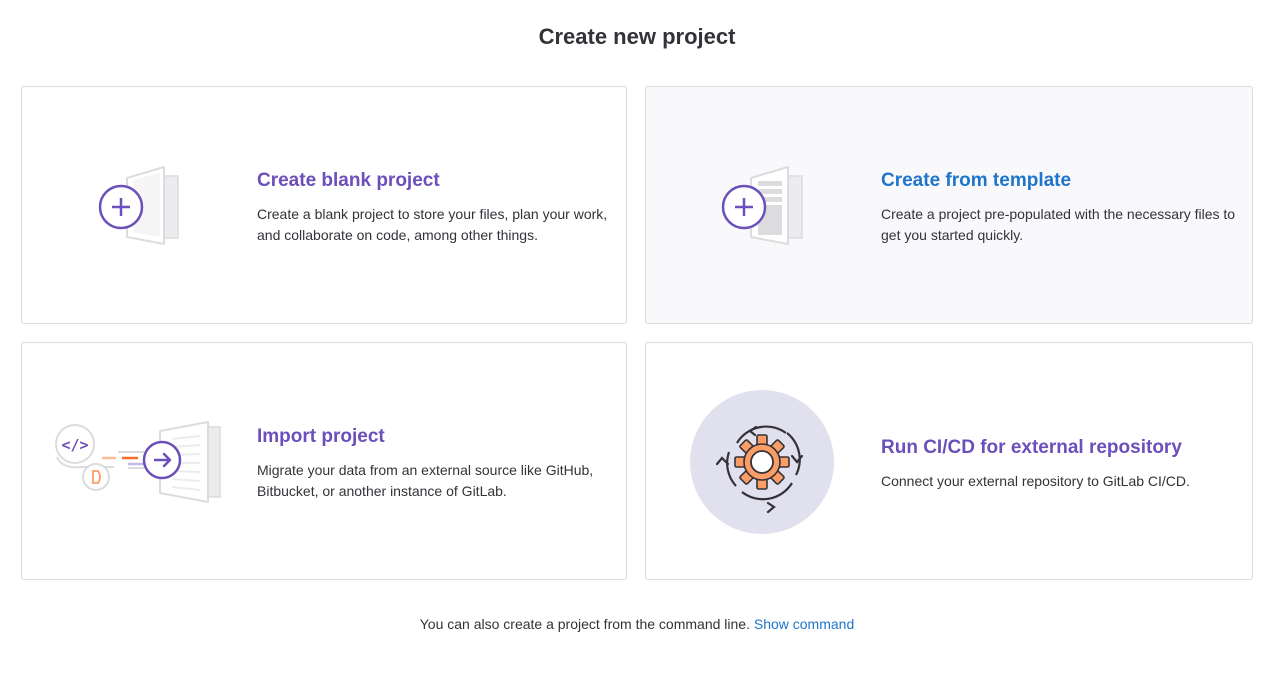  I want to click on card-title: Create from template, so click(976, 180).